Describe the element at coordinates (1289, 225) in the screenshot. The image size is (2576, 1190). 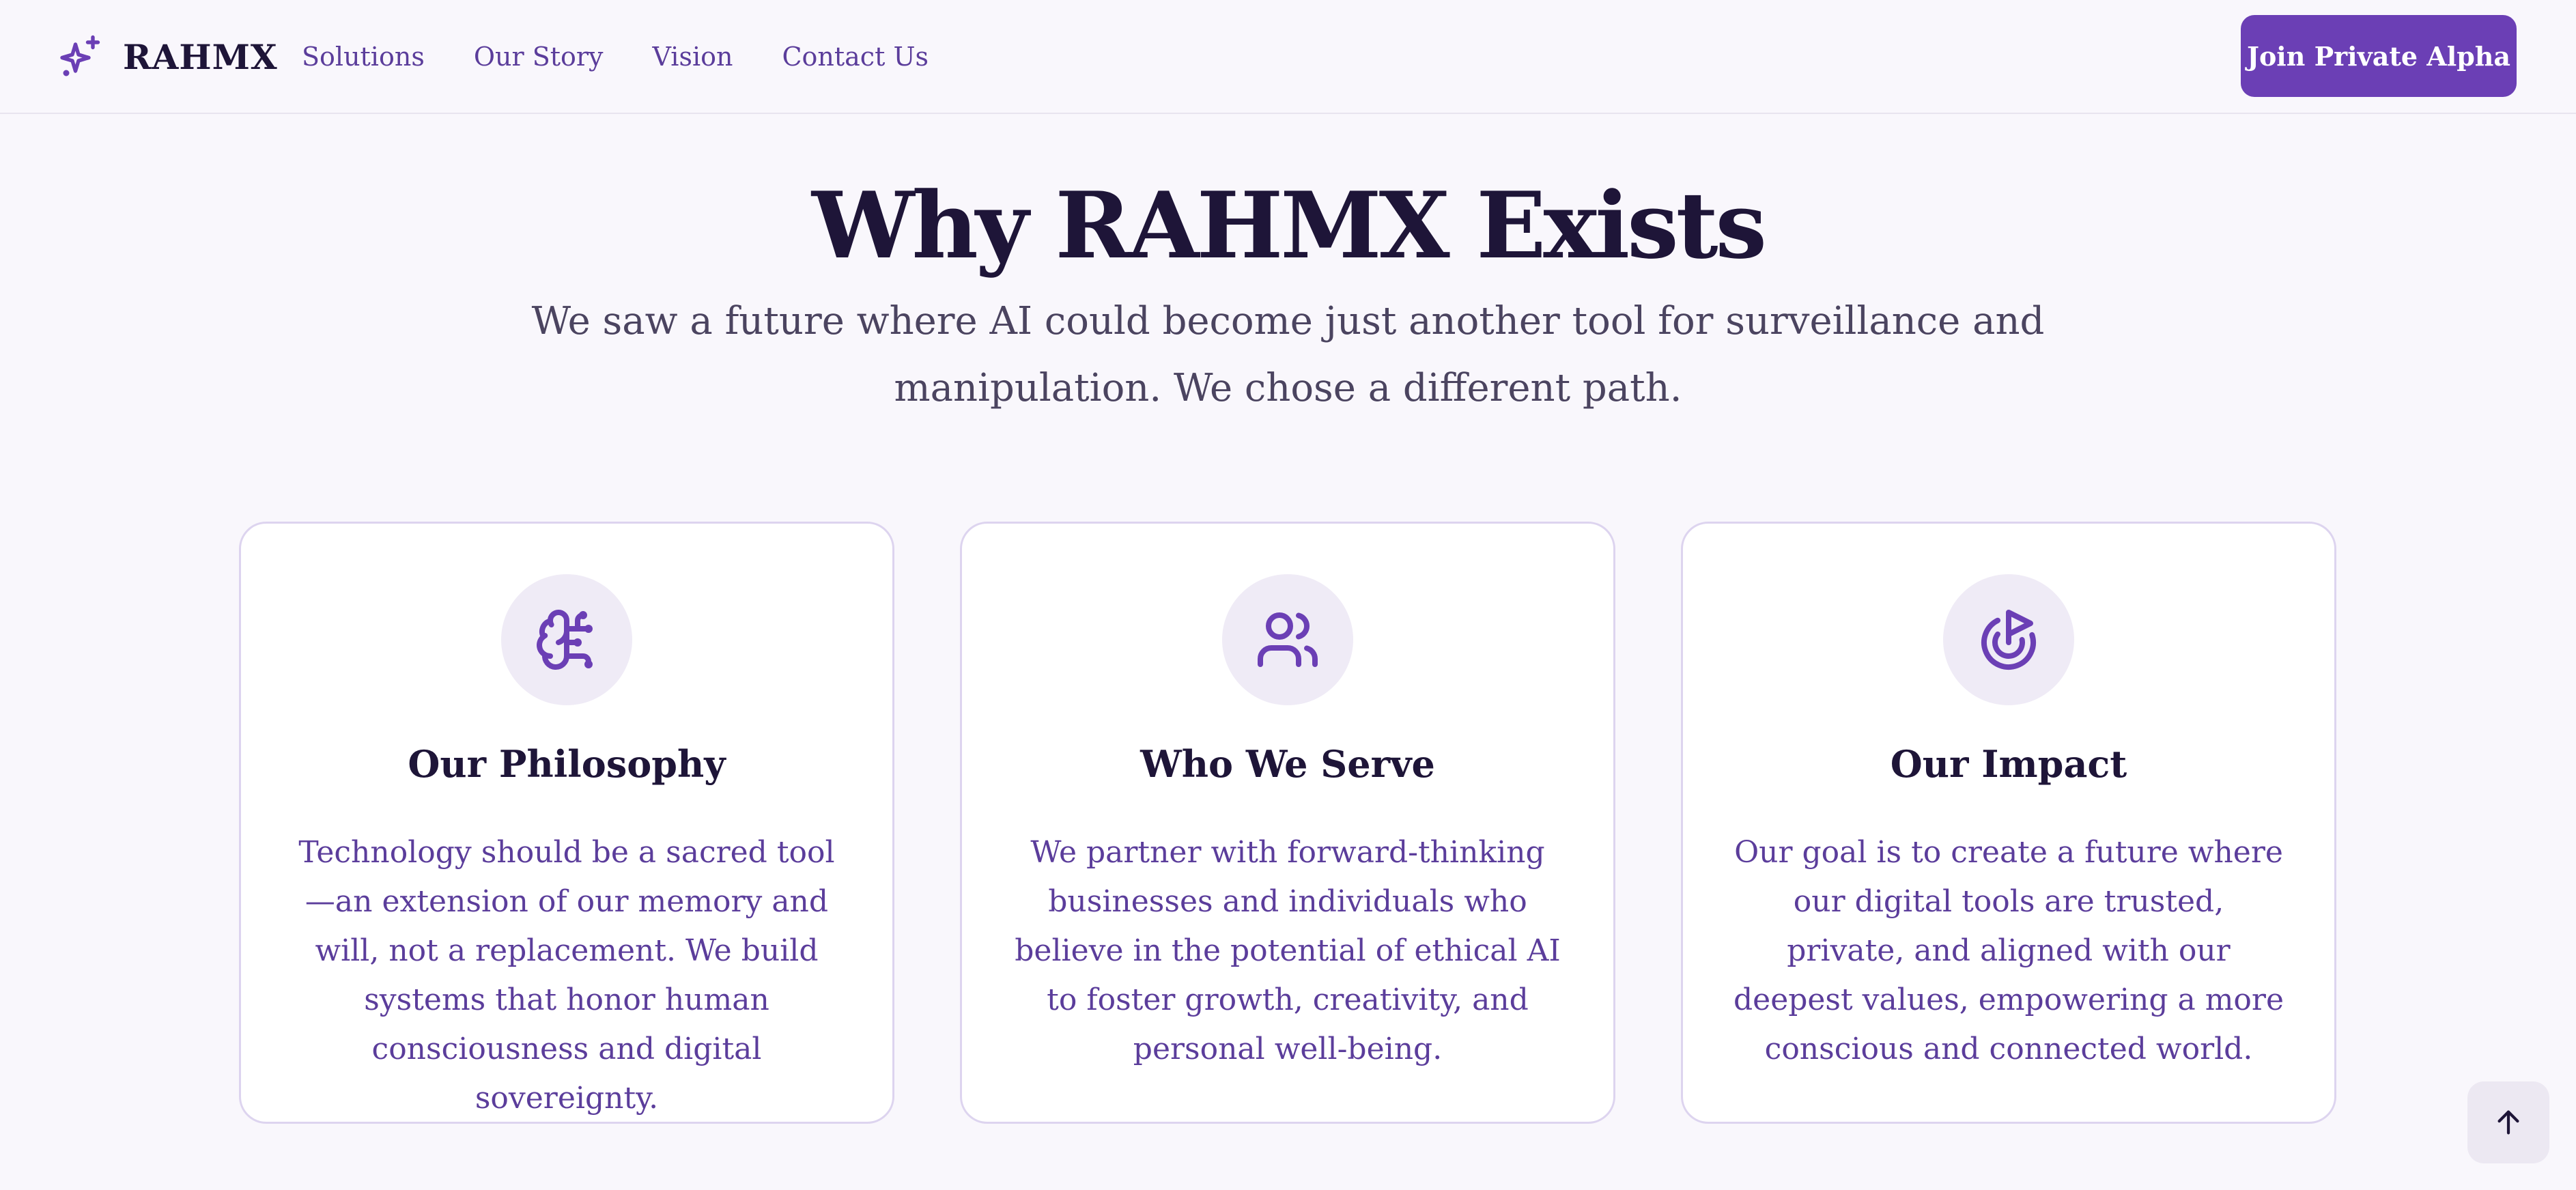
I see `page-title: Why RAHMX Exists` at that location.